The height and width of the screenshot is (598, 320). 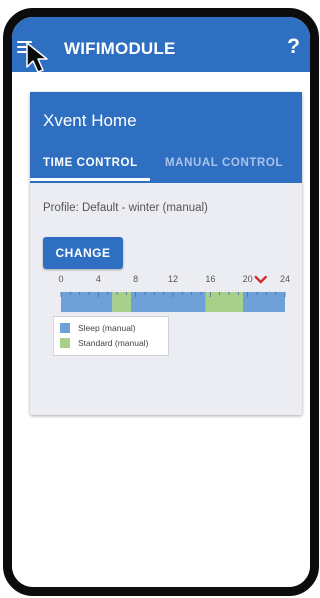 What do you see at coordinates (260, 279) in the screenshot?
I see `current-time-marker-icon` at bounding box center [260, 279].